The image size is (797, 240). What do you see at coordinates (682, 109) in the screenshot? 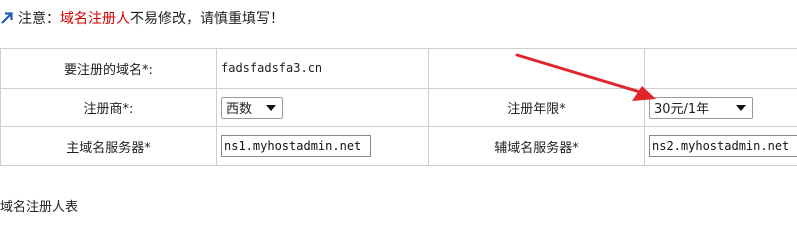
I see `years-select-value: 30元/1年` at bounding box center [682, 109].